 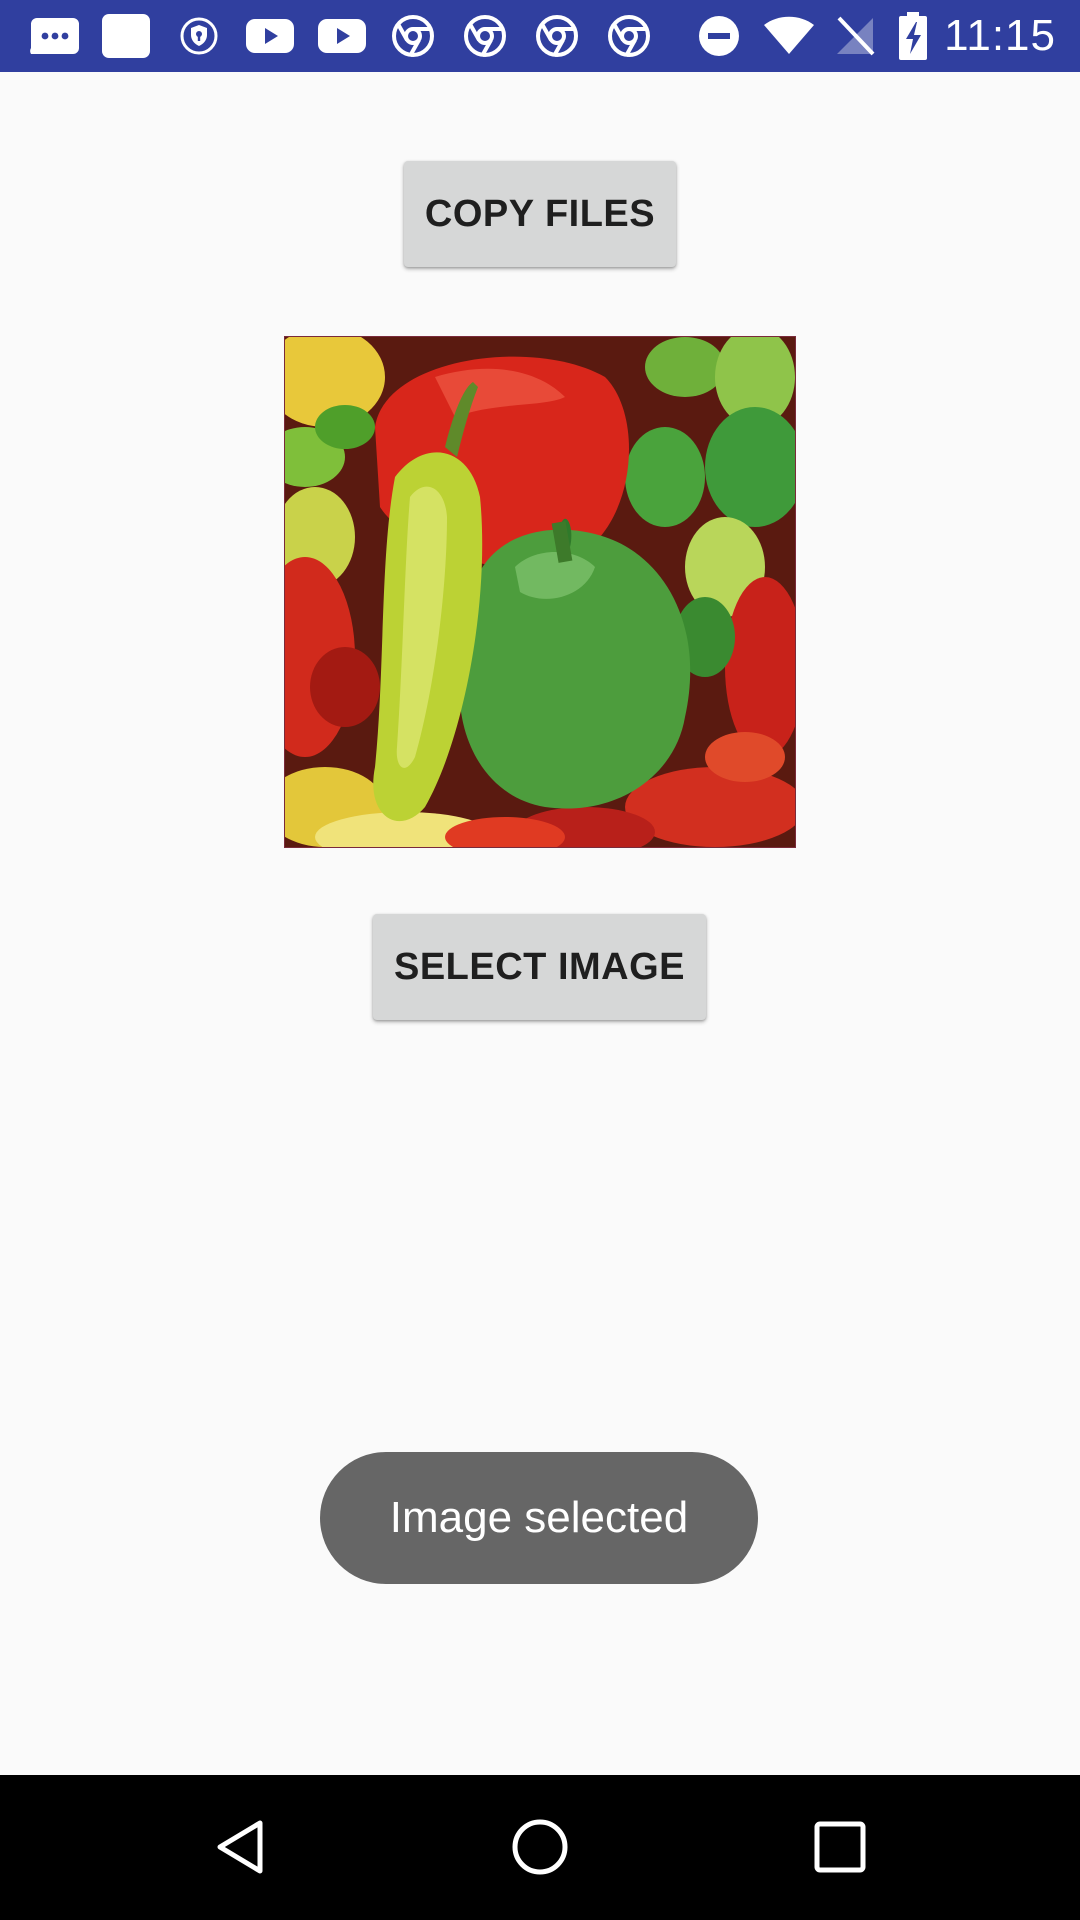 I want to click on no-signal-icon, so click(x=855, y=36).